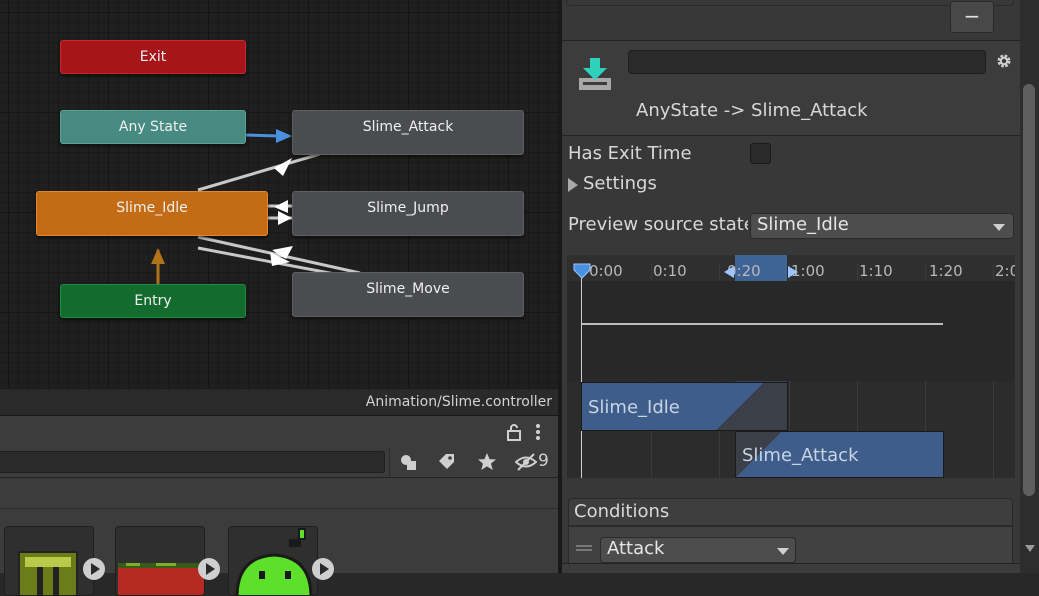 The height and width of the screenshot is (596, 1039). I want to click on destination-state-bar-label: Slime_Attack, so click(800, 455).